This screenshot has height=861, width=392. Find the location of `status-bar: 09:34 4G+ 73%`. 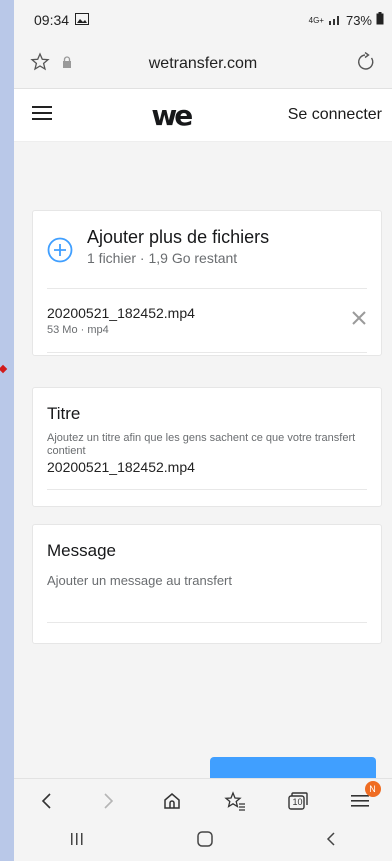

status-bar: 09:34 4G+ 73% is located at coordinates (203, 20).